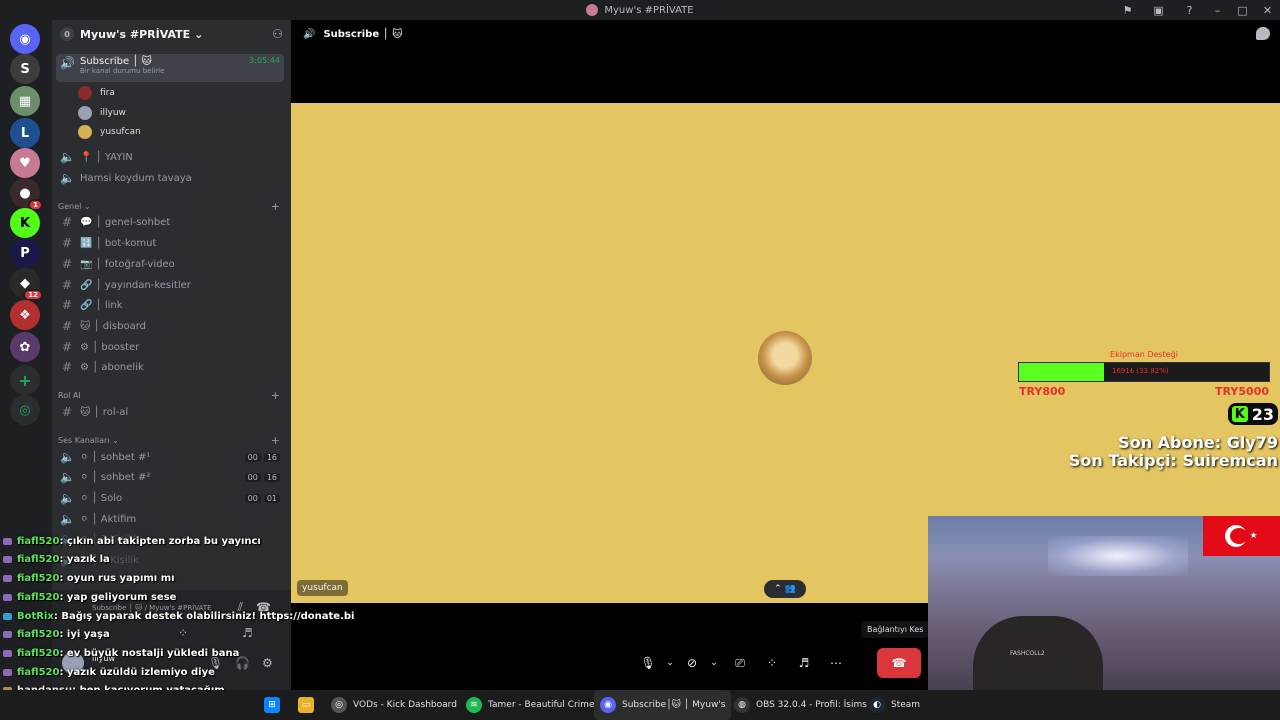 This screenshot has width=1280, height=720. What do you see at coordinates (1127, 10) in the screenshot?
I see `inbox-icon: ⚑` at bounding box center [1127, 10].